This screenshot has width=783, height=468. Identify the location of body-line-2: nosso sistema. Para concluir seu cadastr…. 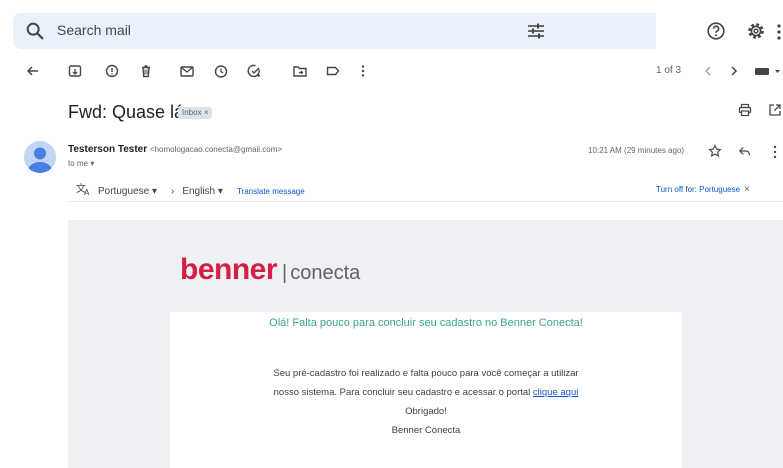
(402, 392).